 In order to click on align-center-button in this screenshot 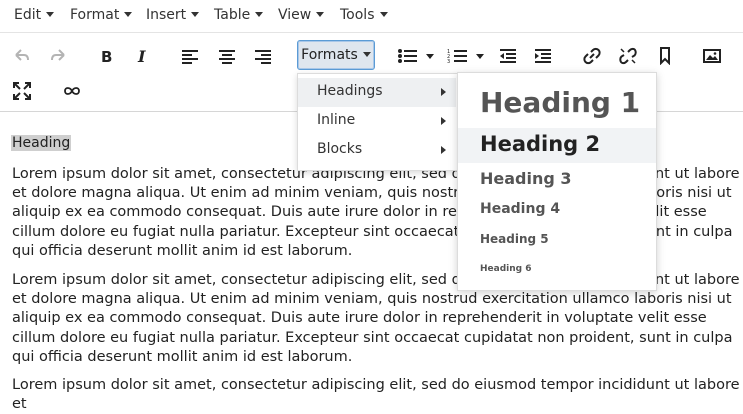, I will do `click(227, 56)`.